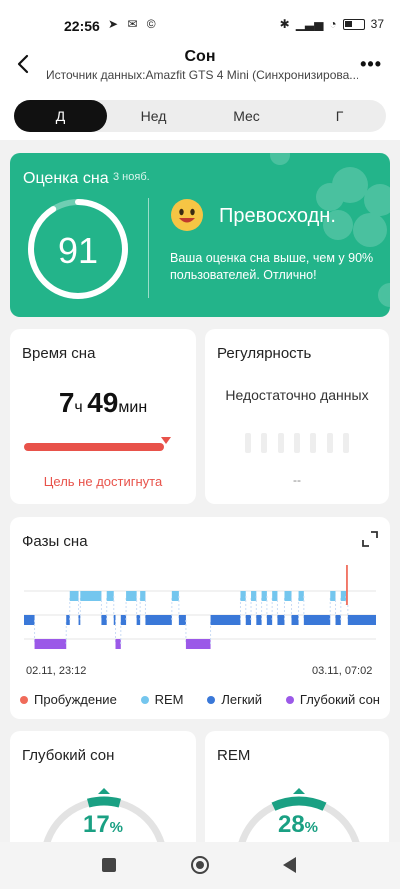  Describe the element at coordinates (234, 699) in the screenshot. I see `legend-light: Легкий` at that location.